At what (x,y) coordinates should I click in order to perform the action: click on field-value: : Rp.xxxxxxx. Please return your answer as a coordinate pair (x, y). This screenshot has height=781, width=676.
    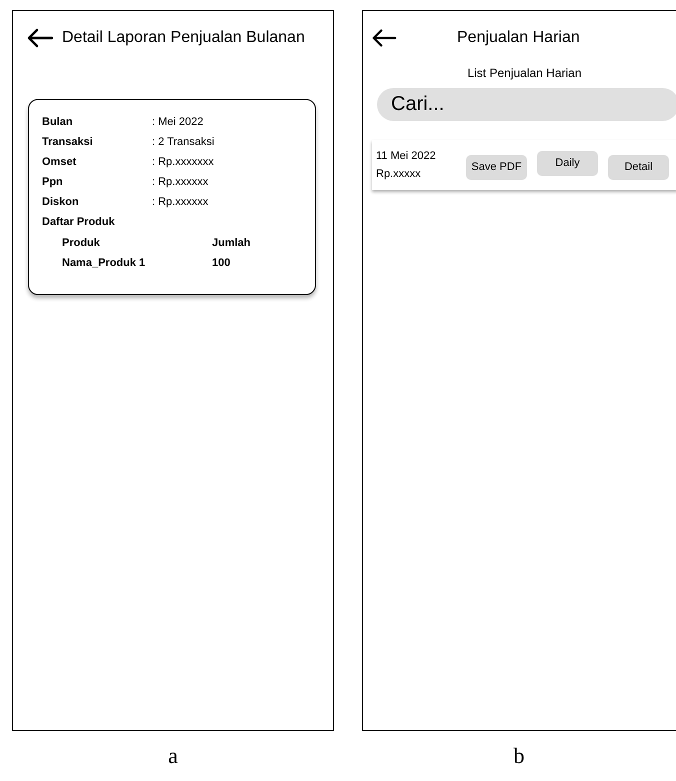
    Looking at the image, I should click on (183, 162).